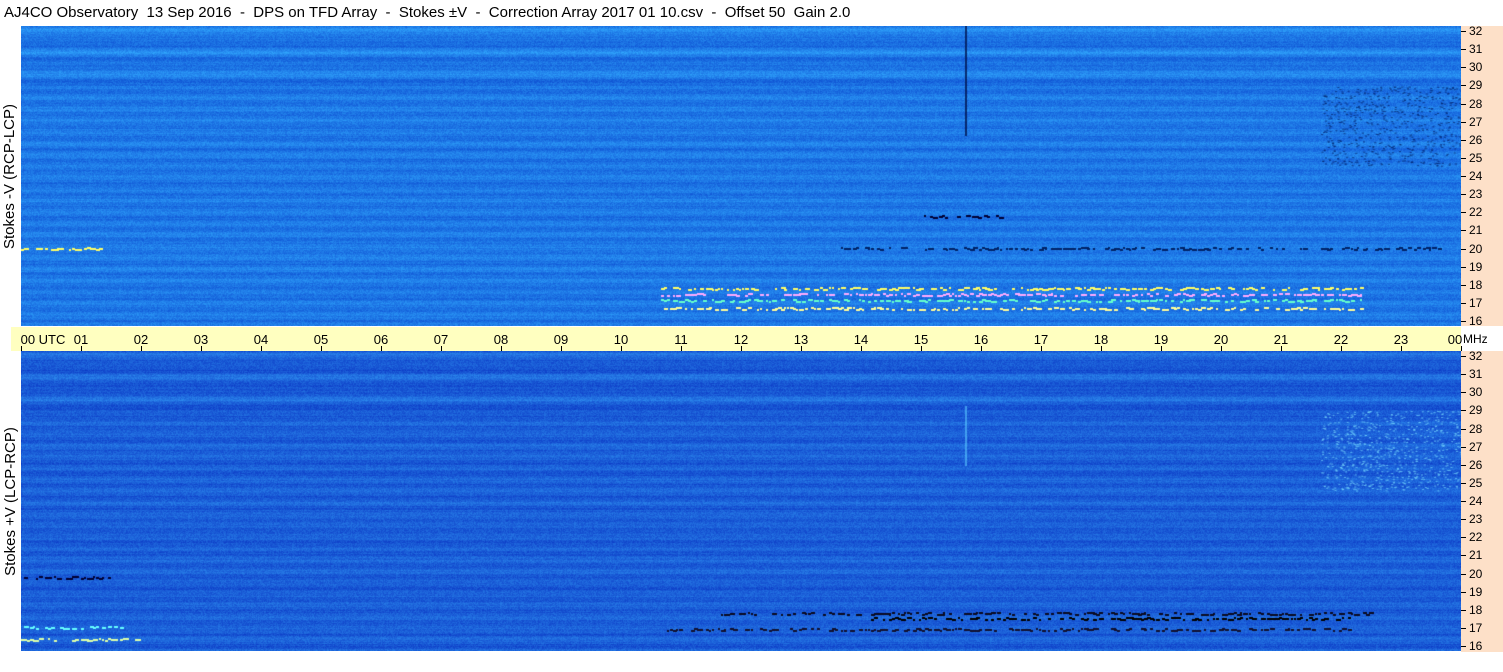 This screenshot has width=1503, height=672. I want to click on time-axis-label: 10, so click(621, 339).